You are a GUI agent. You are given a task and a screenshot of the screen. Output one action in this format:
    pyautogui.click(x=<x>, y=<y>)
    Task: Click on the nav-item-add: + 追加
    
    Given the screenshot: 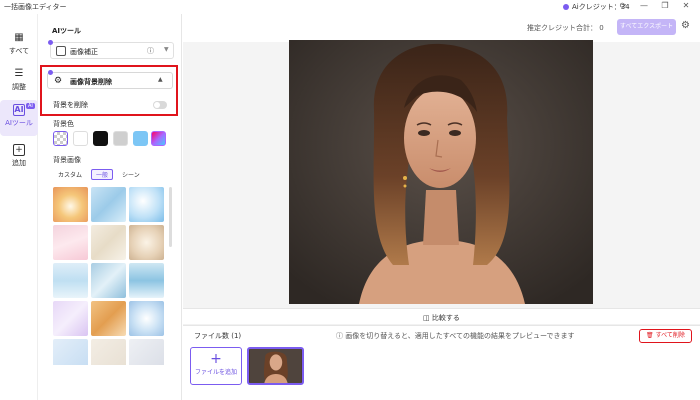 What is the action you would take?
    pyautogui.click(x=19, y=157)
    